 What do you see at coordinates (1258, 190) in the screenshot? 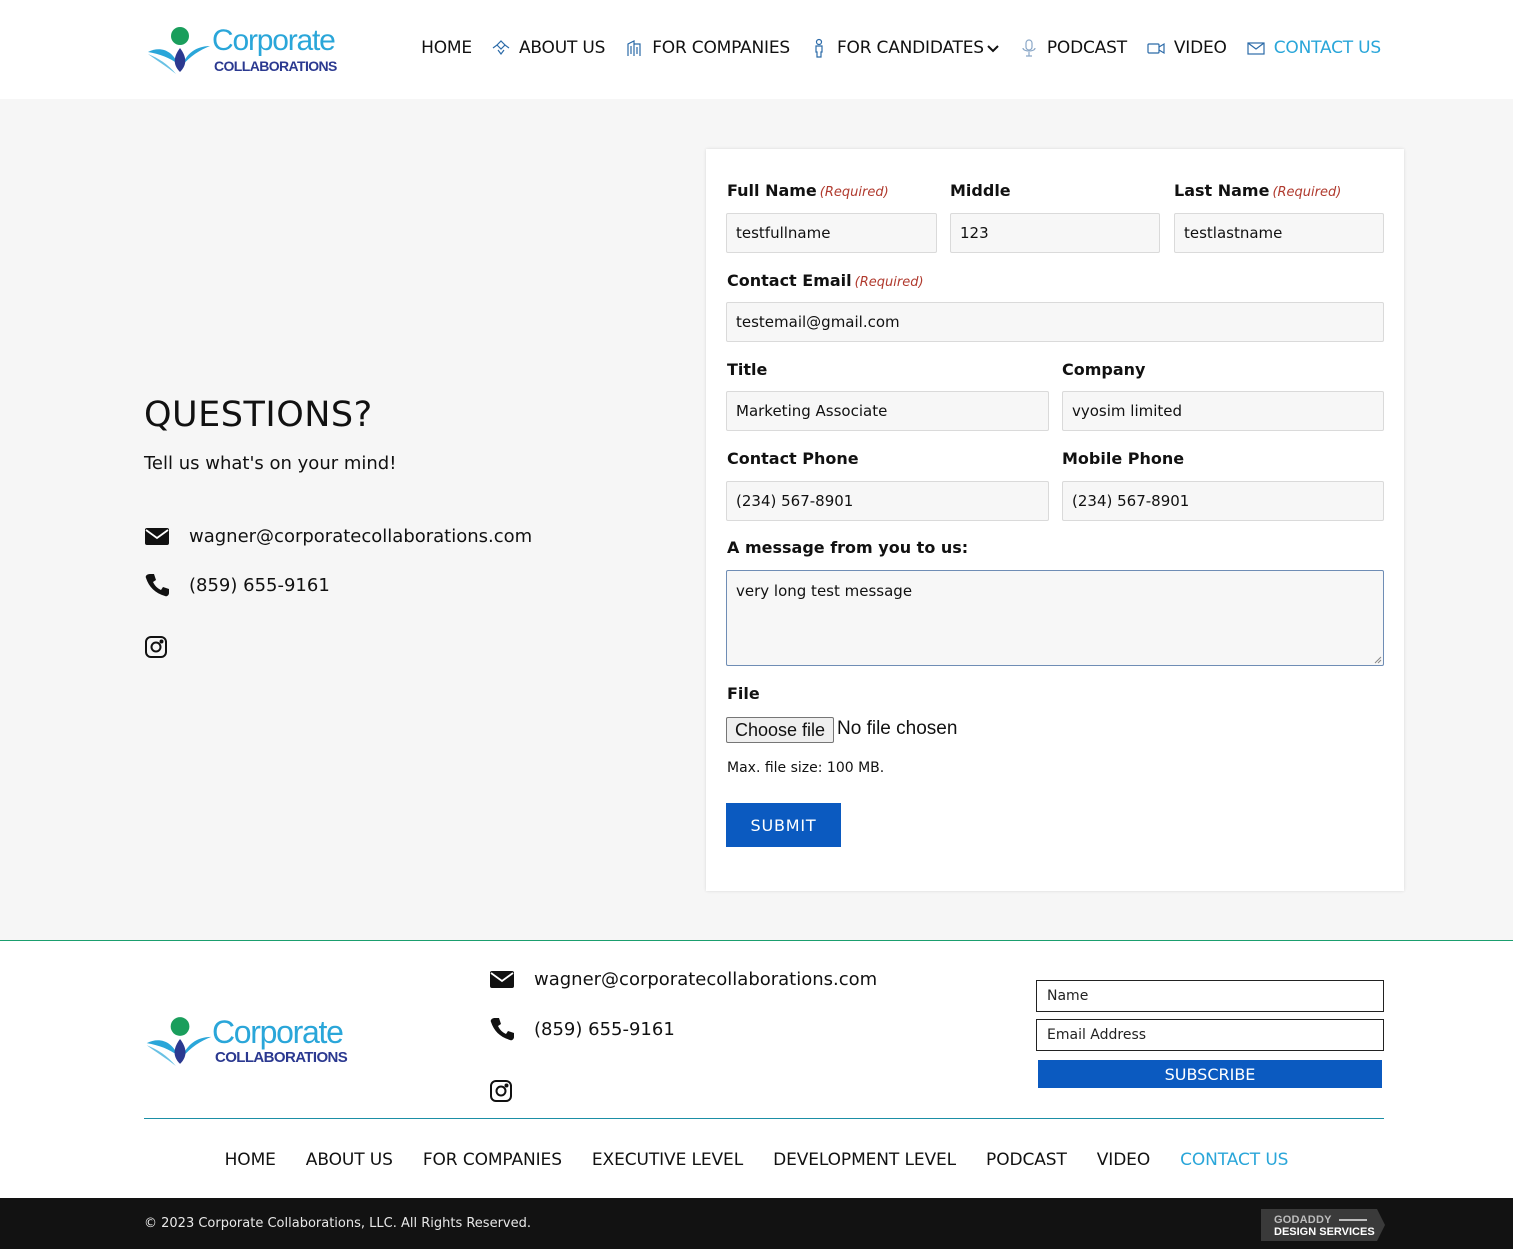
I see `last-name-label: Last Name (Required)` at bounding box center [1258, 190].